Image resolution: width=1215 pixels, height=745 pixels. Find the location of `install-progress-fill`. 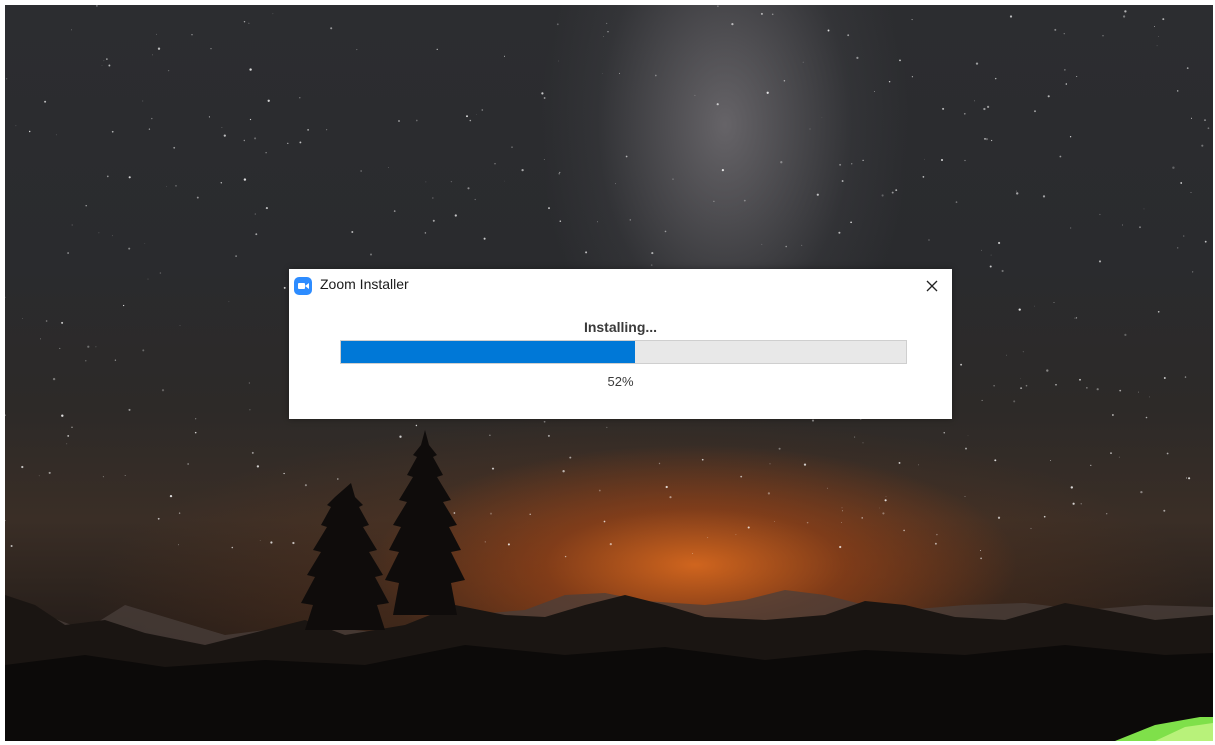

install-progress-fill is located at coordinates (488, 352).